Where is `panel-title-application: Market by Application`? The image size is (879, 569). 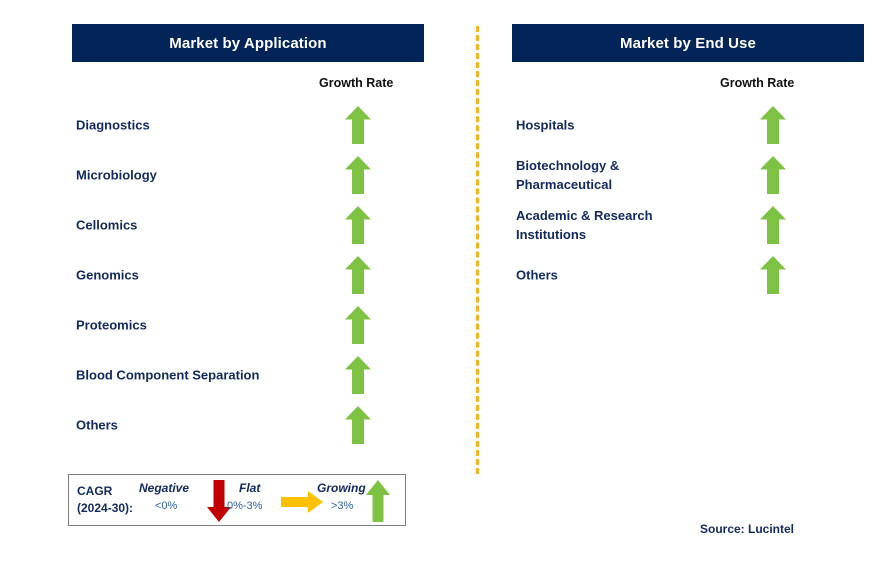
panel-title-application: Market by Application is located at coordinates (248, 43).